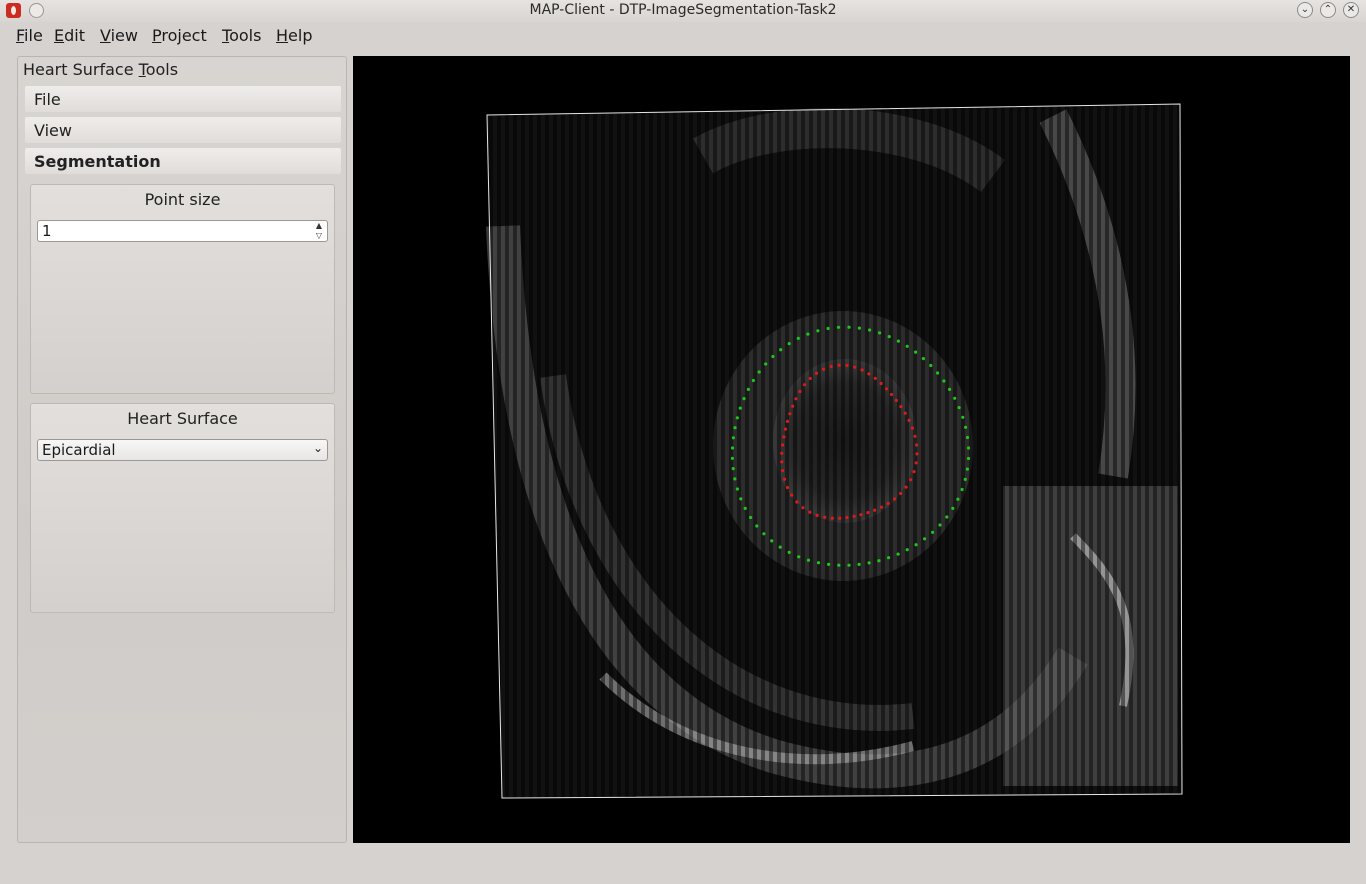 The image size is (1366, 884). Describe the element at coordinates (182, 231) in the screenshot. I see `point-size-spinbox: 1 ▲ ▽` at that location.